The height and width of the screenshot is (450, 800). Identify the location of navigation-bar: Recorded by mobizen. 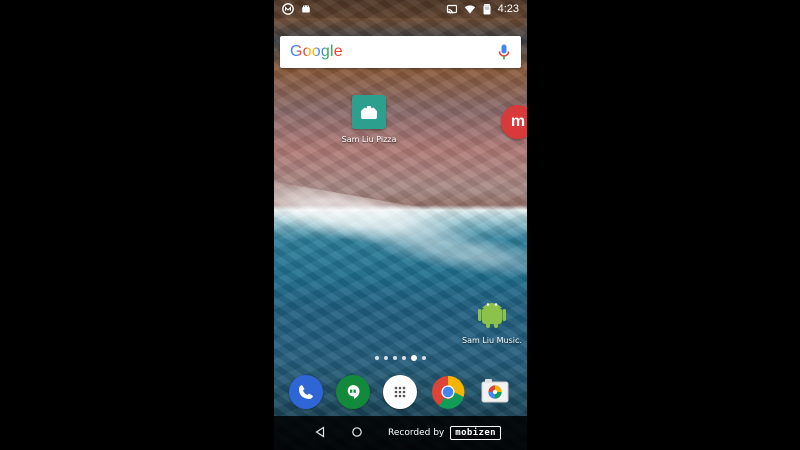
(400, 433).